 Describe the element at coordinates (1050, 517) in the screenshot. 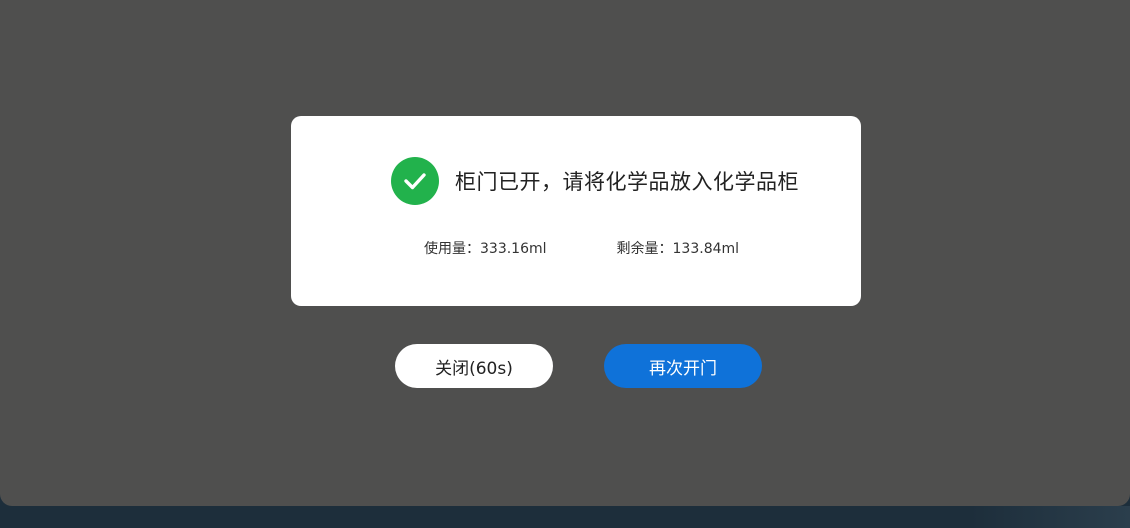

I see `bottom-strip-shade` at that location.